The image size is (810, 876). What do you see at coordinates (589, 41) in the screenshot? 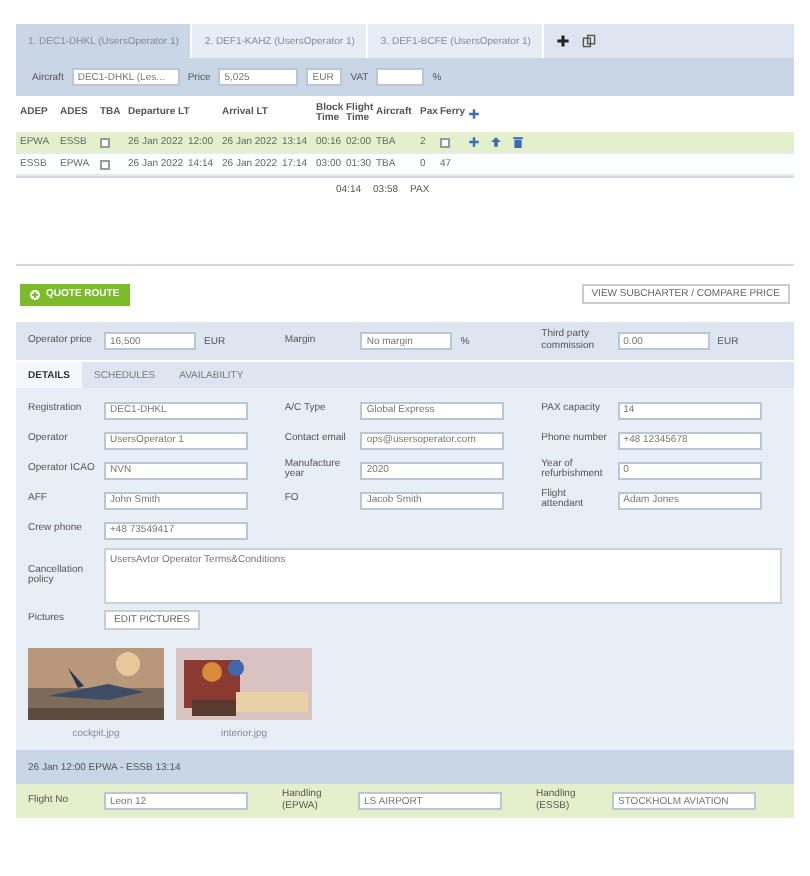
I see `copy-icon` at bounding box center [589, 41].